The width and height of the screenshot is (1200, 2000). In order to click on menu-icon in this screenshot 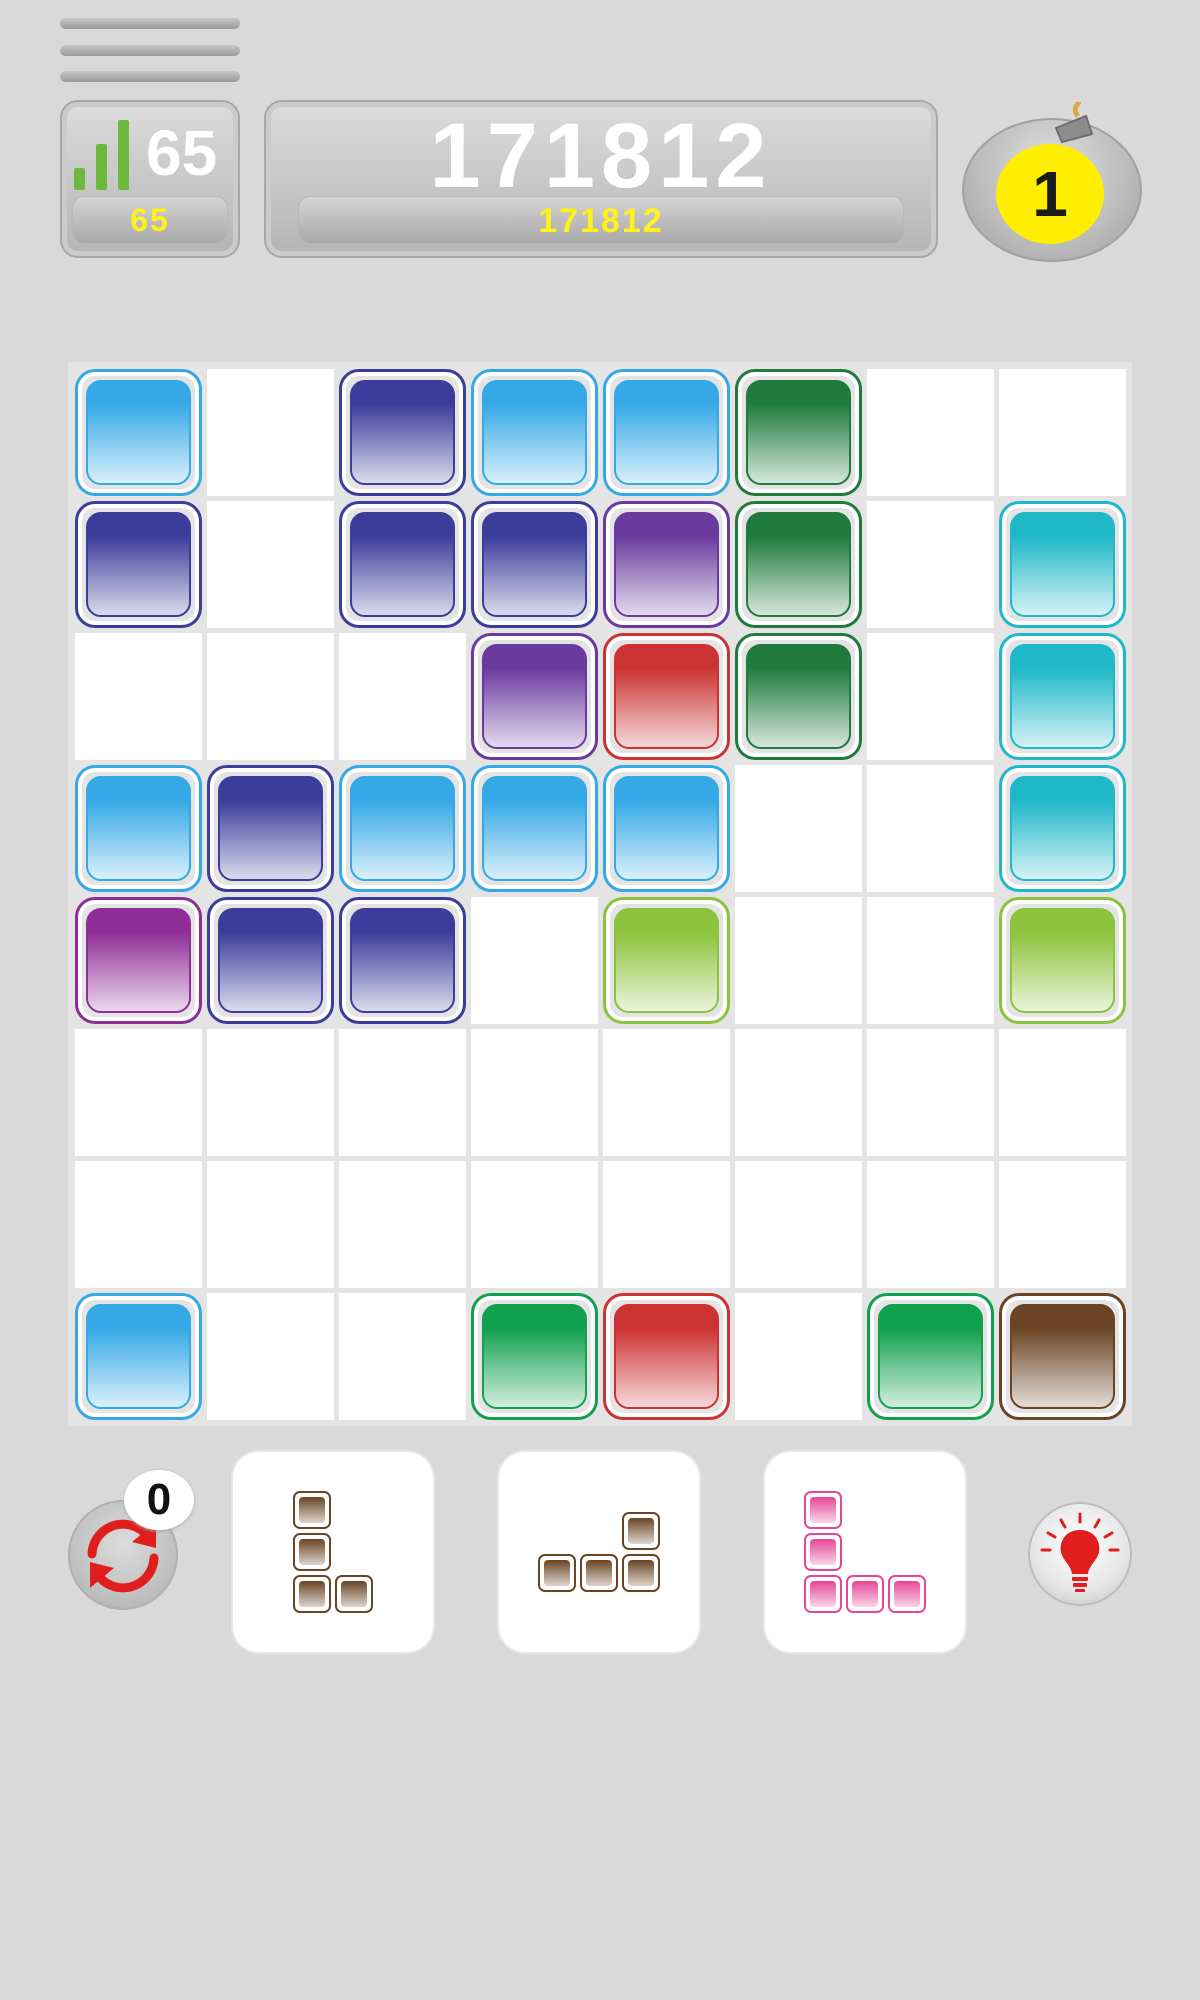, I will do `click(150, 23)`.